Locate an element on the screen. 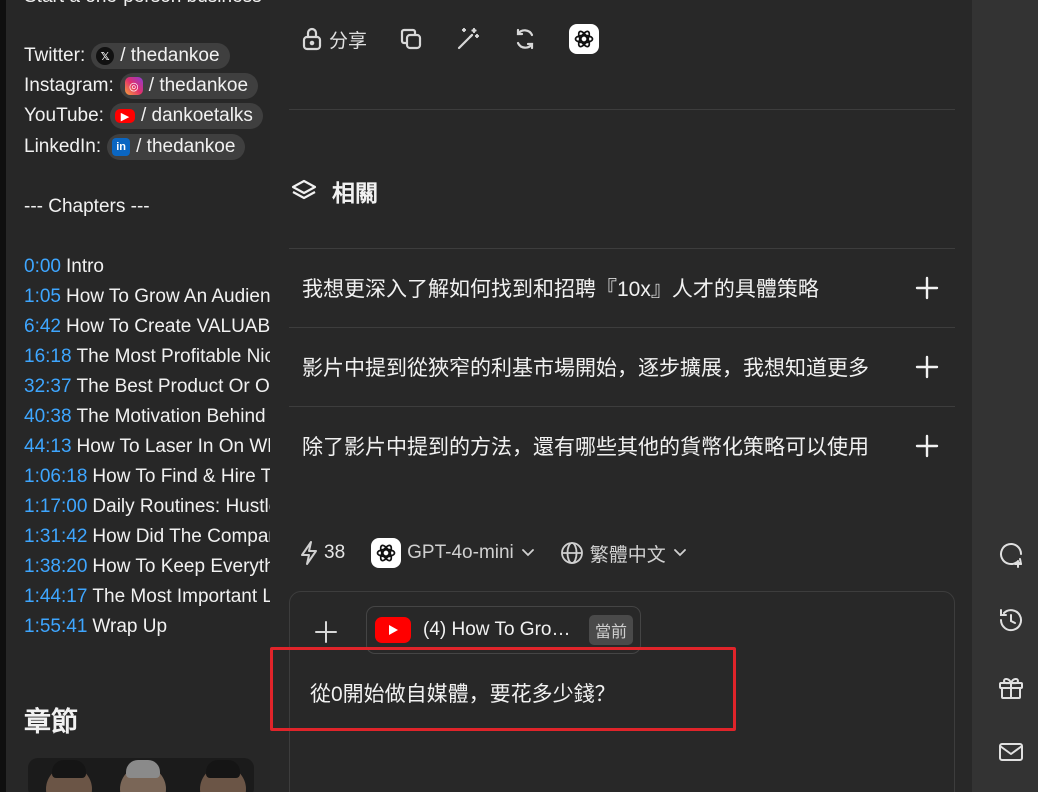 The image size is (1038, 792). magic-wand-icon is located at coordinates (468, 38).